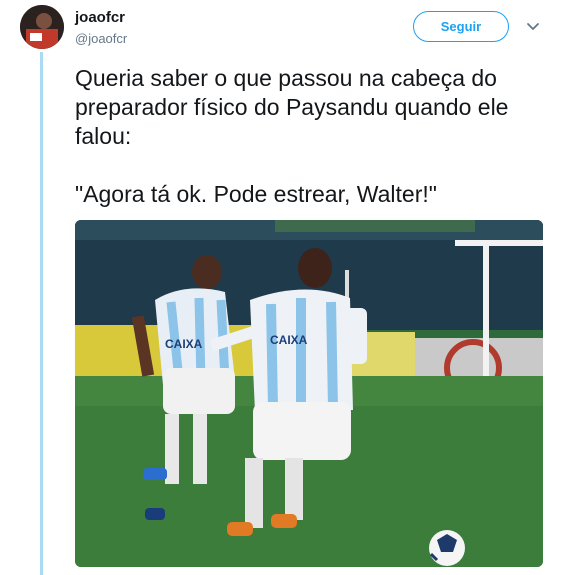 The image size is (573, 575). I want to click on follow-button: Seguir, so click(461, 26).